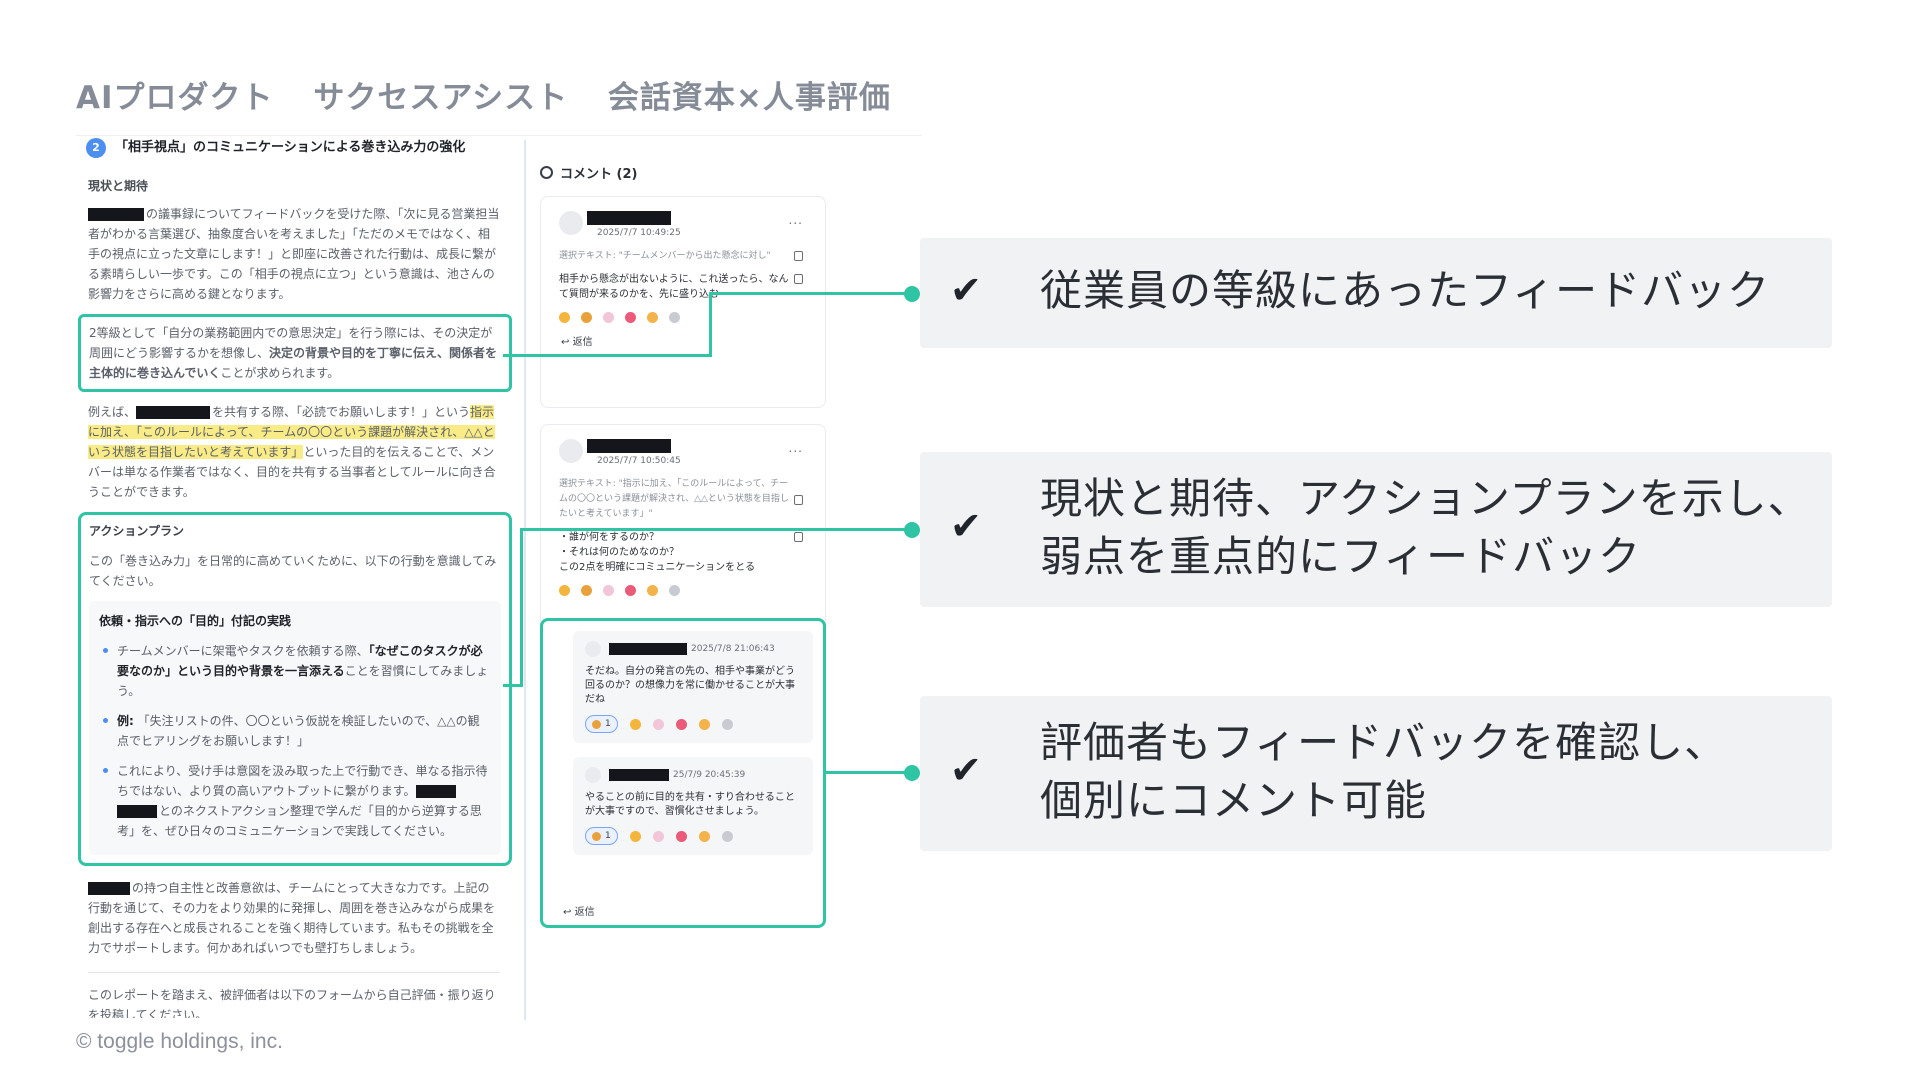 The image size is (1920, 1080). I want to click on section-heading: 2 「相手視点」のコミュニケーションによる巻き込み力の強化, so click(299, 148).